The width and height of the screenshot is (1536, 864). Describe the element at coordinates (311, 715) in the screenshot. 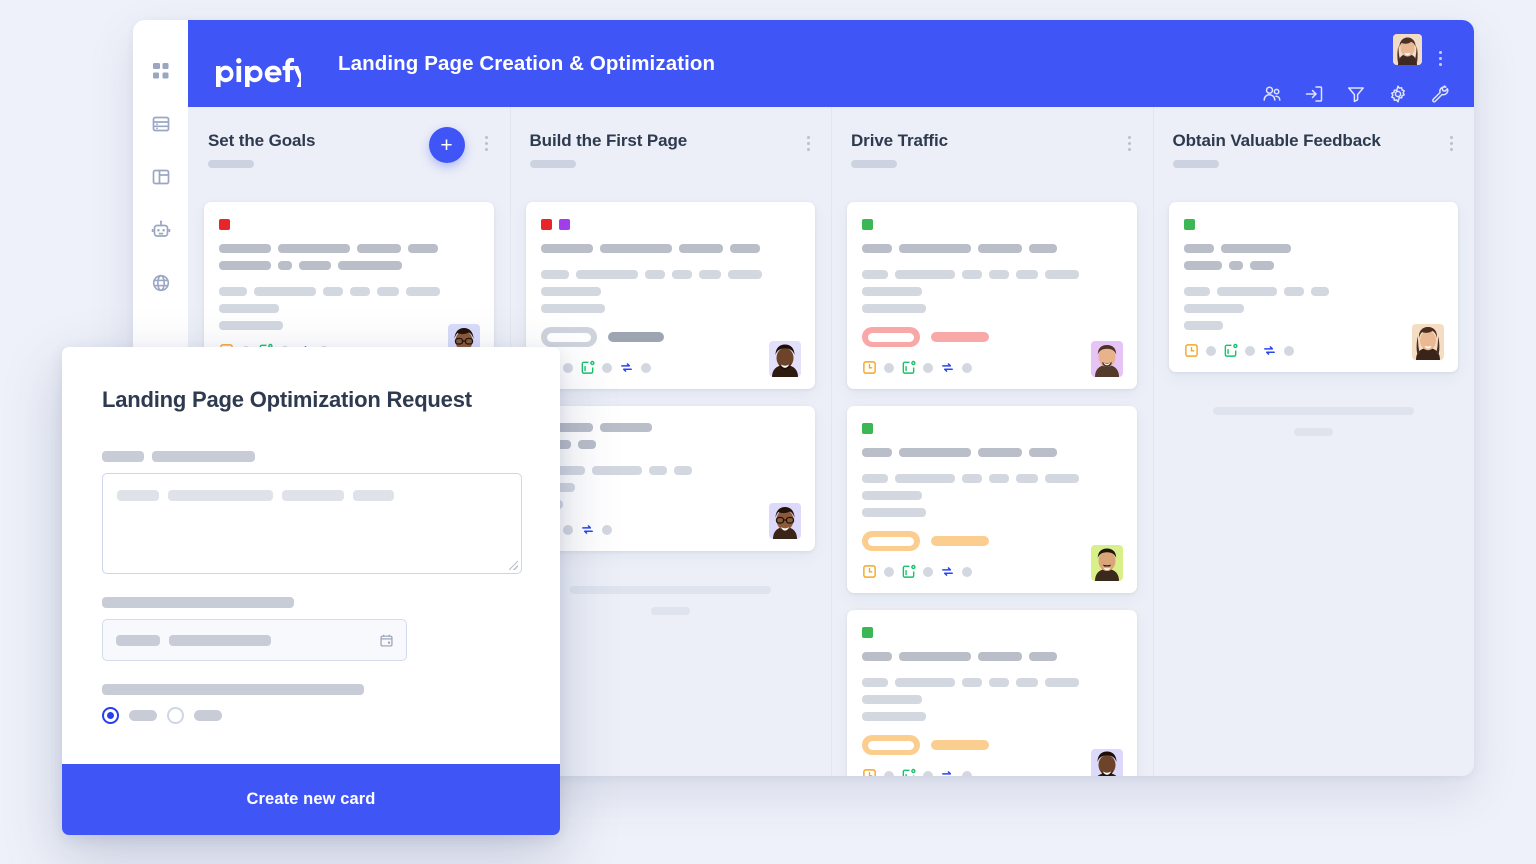

I see `radio-group` at that location.